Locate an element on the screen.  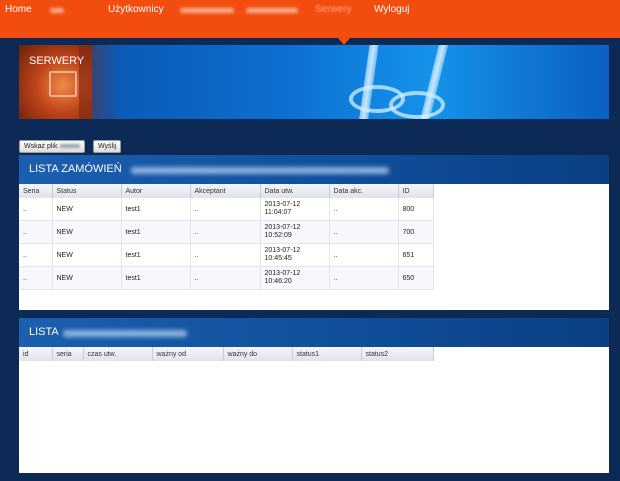
cell-id: 700 is located at coordinates (416, 232).